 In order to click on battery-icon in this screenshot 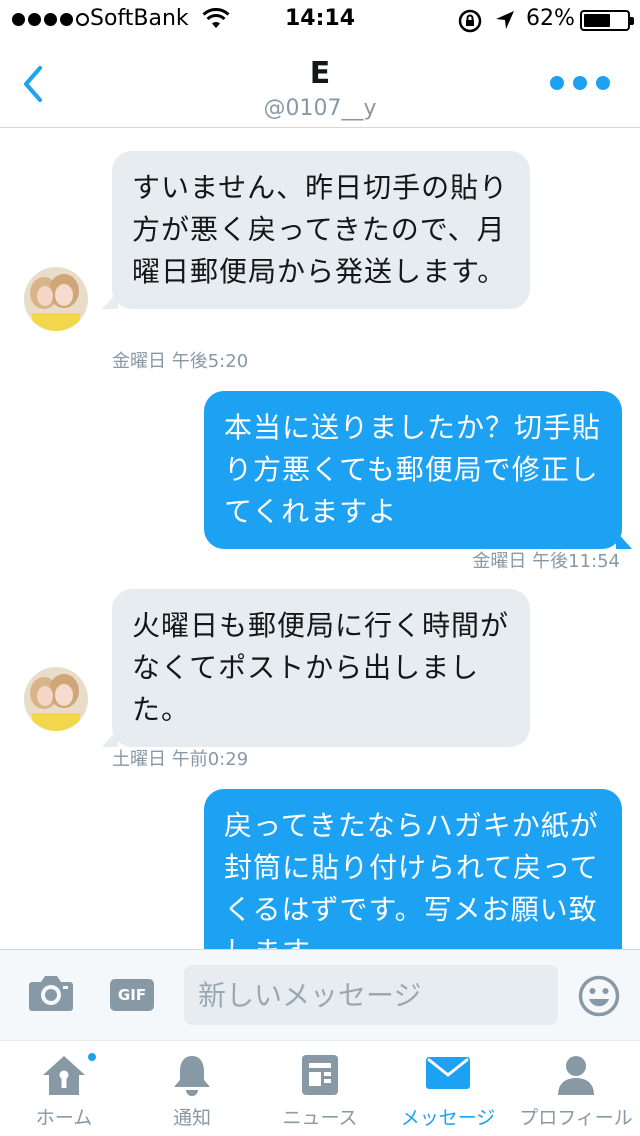, I will do `click(607, 20)`.